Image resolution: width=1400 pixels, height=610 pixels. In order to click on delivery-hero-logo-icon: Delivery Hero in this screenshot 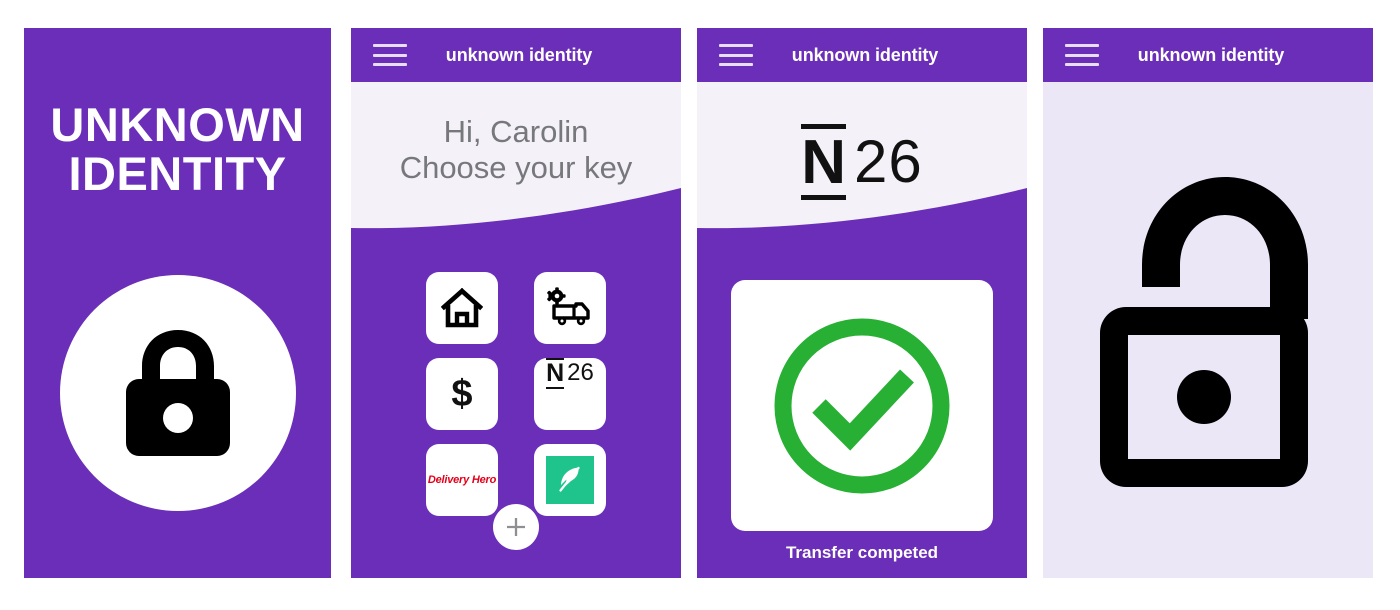, I will do `click(462, 480)`.